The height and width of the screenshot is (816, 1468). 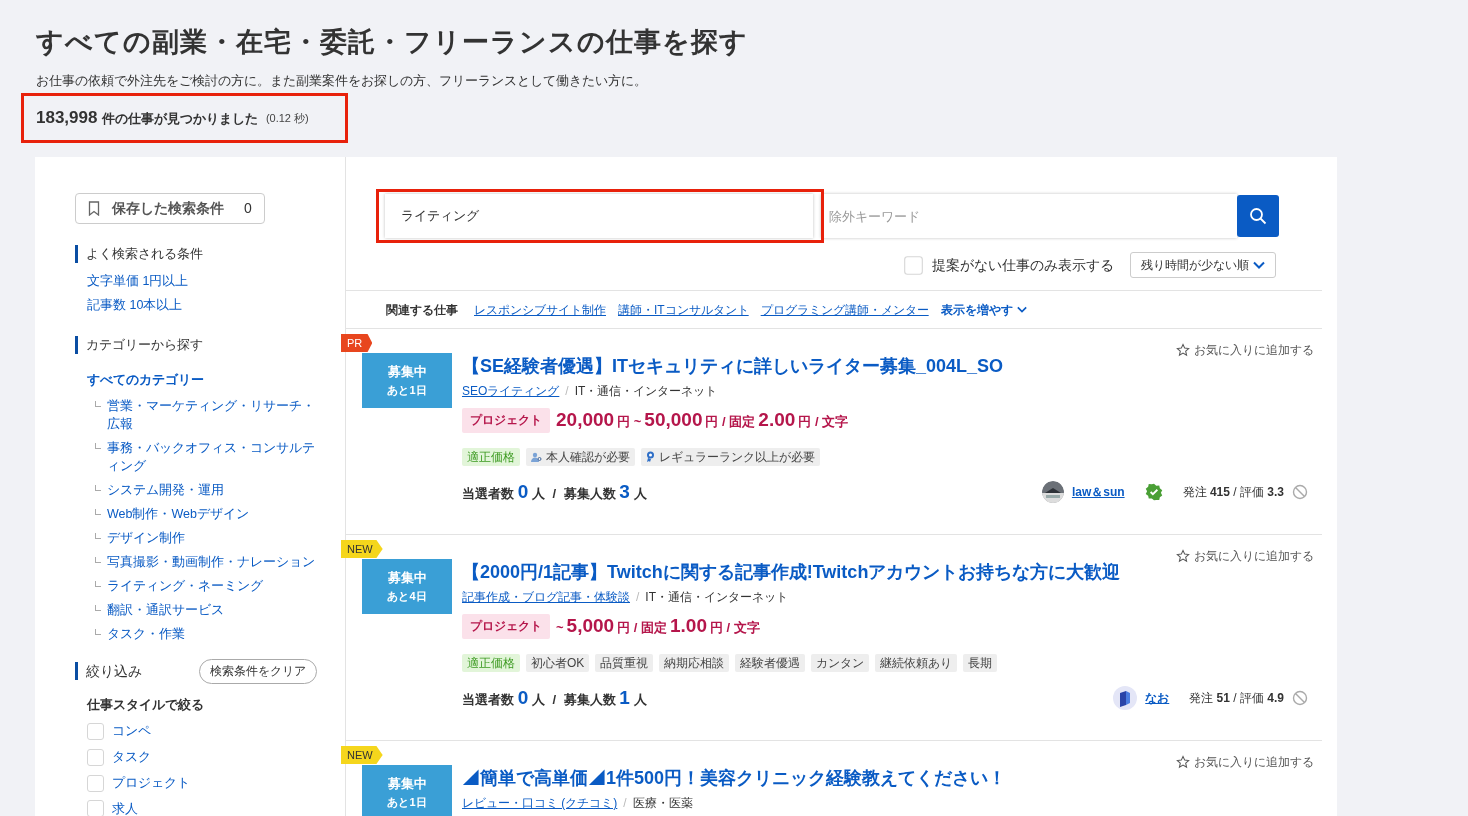 What do you see at coordinates (287, 118) in the screenshot?
I see `search-time-text: (0.12 秒)` at bounding box center [287, 118].